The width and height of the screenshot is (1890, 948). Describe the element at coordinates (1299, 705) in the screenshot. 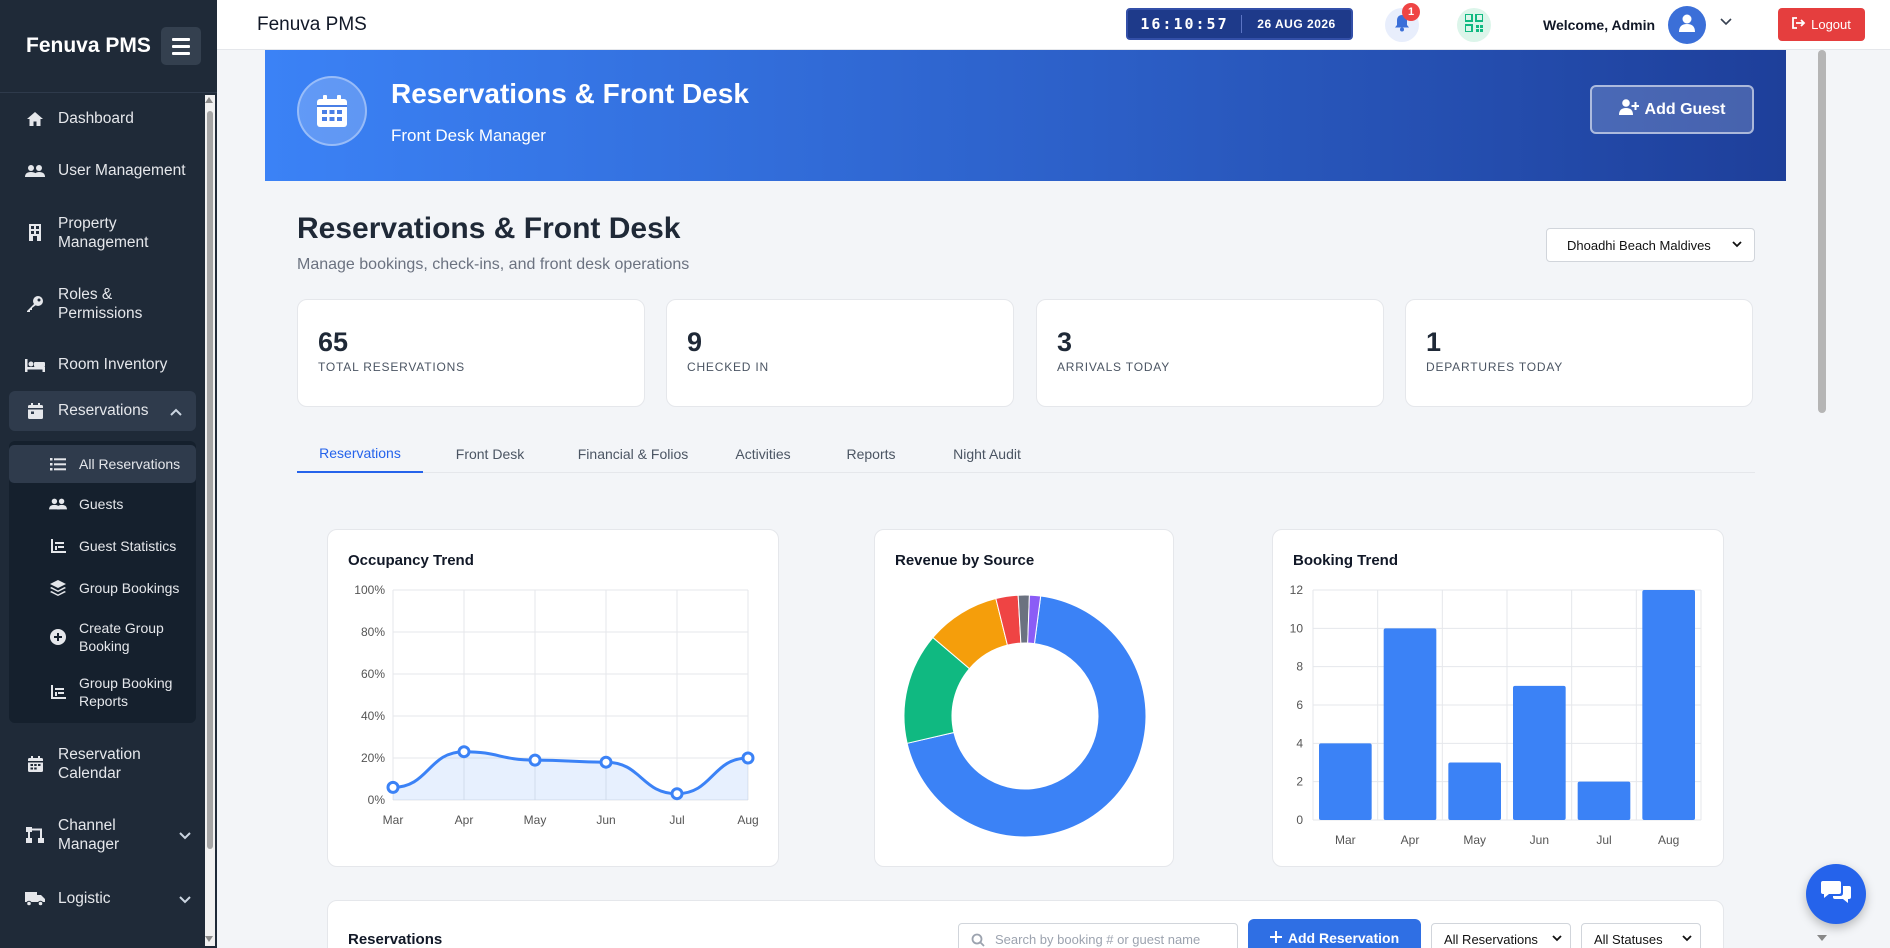

I see `y-tick-label: 6` at that location.